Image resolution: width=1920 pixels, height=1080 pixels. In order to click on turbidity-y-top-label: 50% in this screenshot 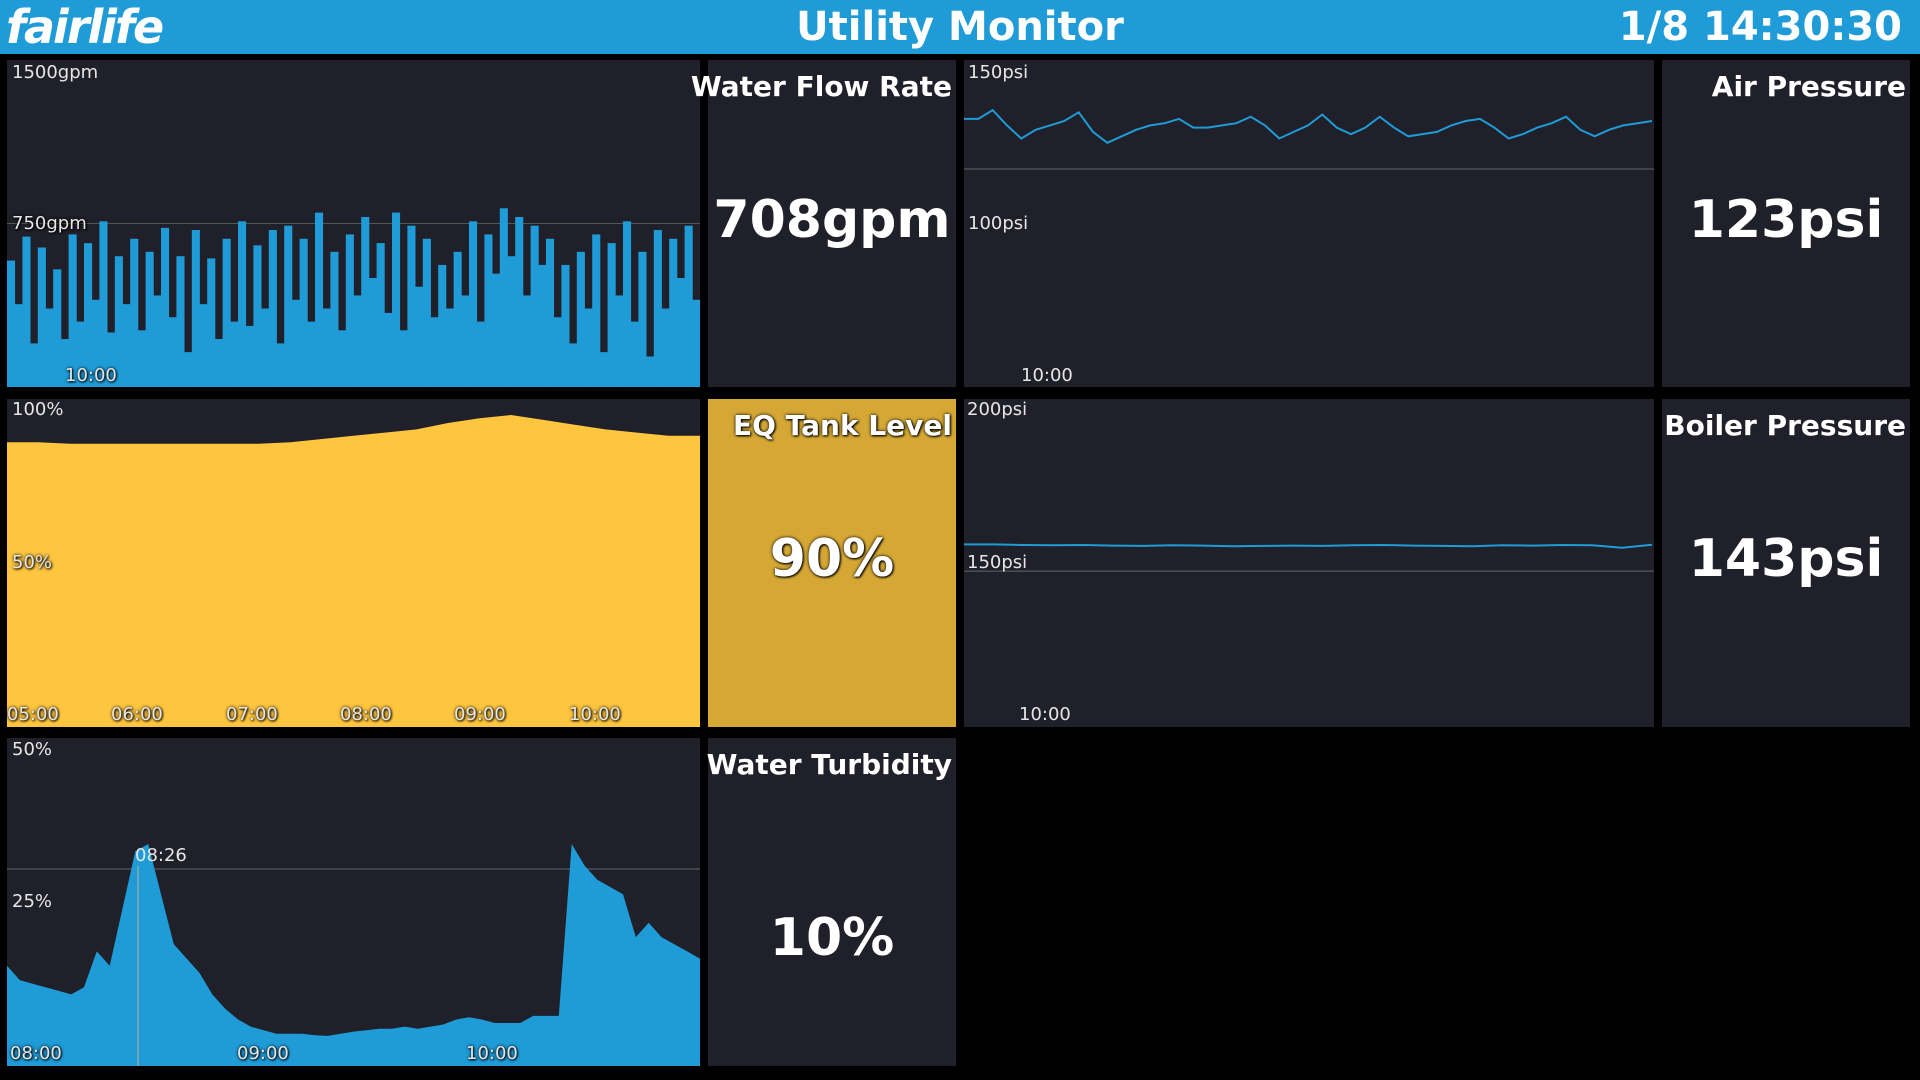, I will do `click(32, 749)`.